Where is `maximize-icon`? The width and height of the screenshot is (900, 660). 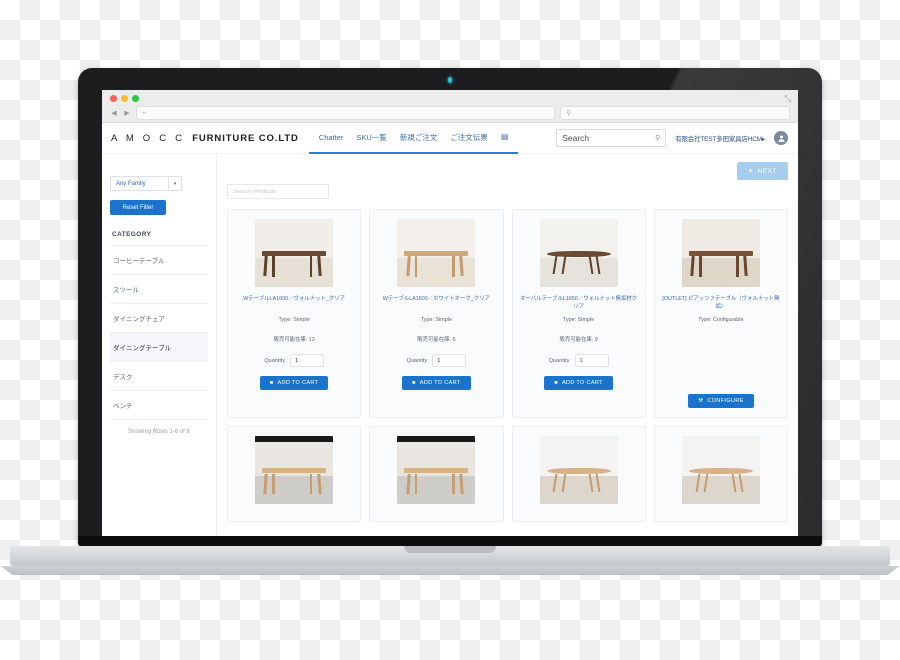
maximize-icon is located at coordinates (135, 98).